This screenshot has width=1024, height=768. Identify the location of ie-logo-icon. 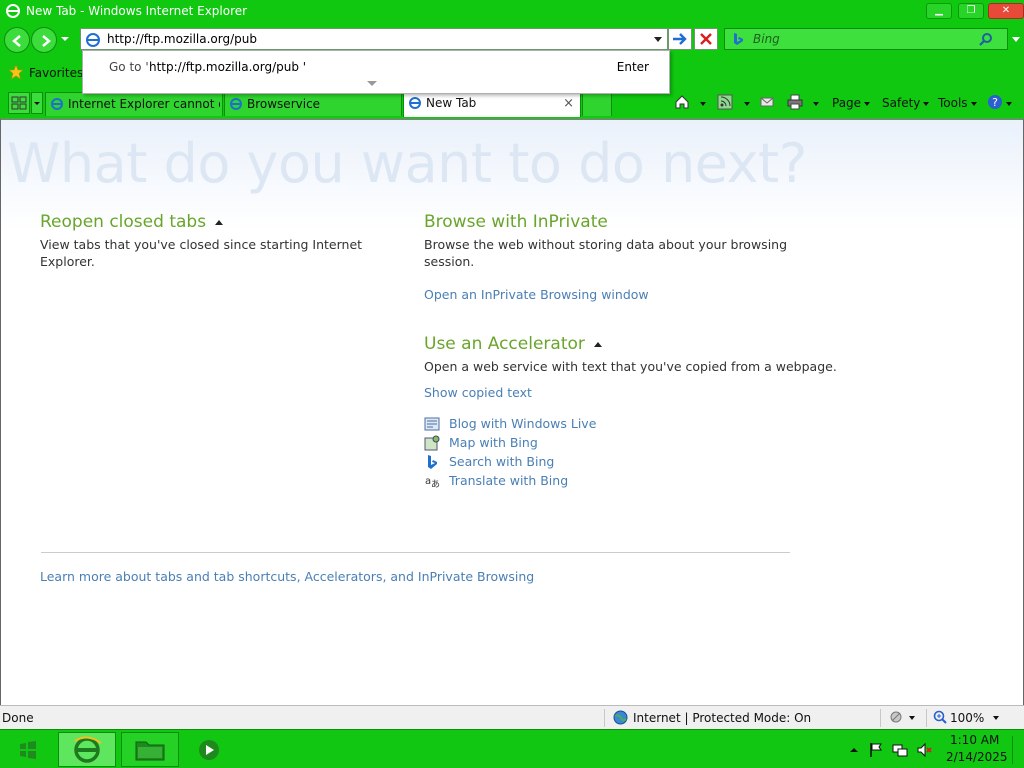
(88, 749).